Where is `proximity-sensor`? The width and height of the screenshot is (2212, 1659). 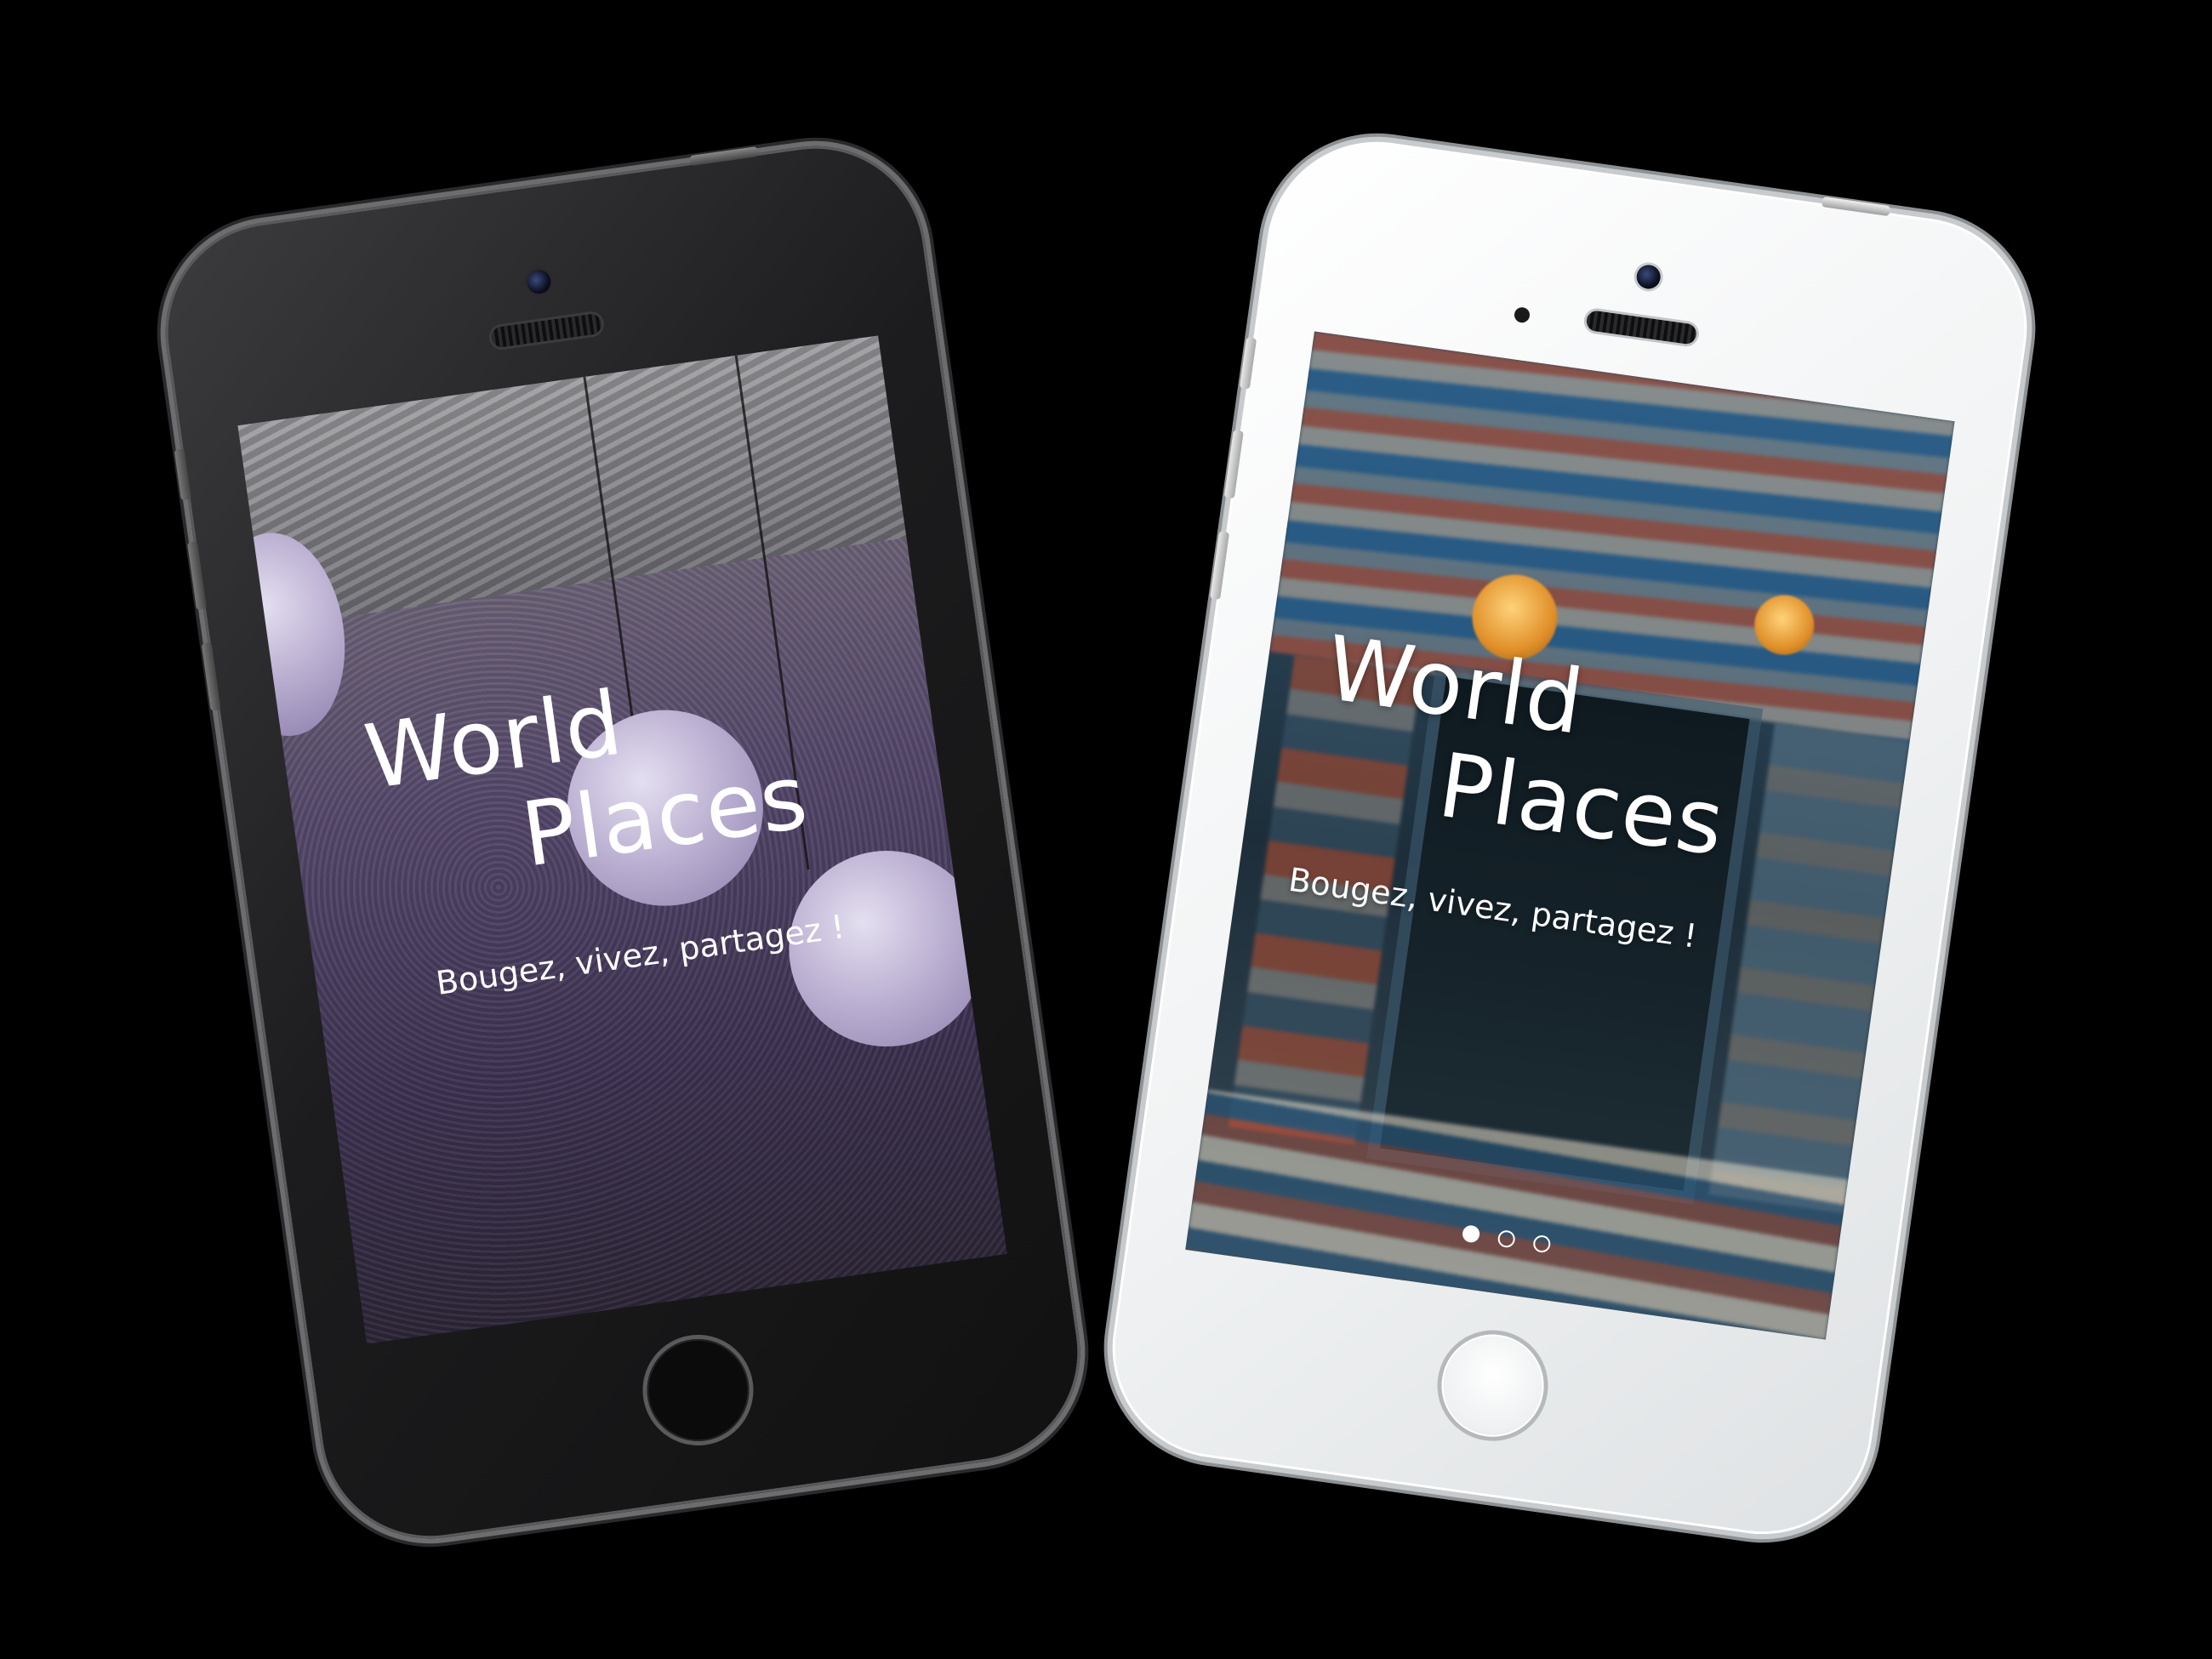 proximity-sensor is located at coordinates (1522, 315).